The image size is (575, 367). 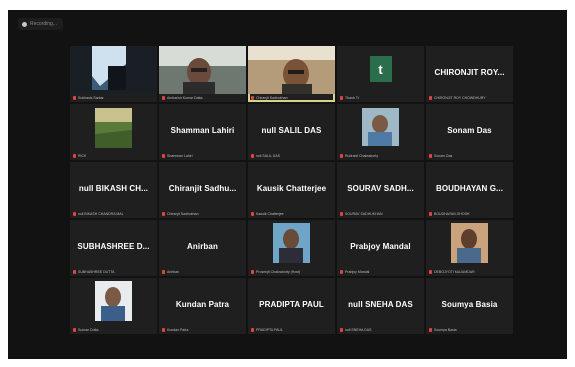 What do you see at coordinates (380, 248) in the screenshot?
I see `participant-tile: Prabjoy Mandal Prabjoy Mandal` at bounding box center [380, 248].